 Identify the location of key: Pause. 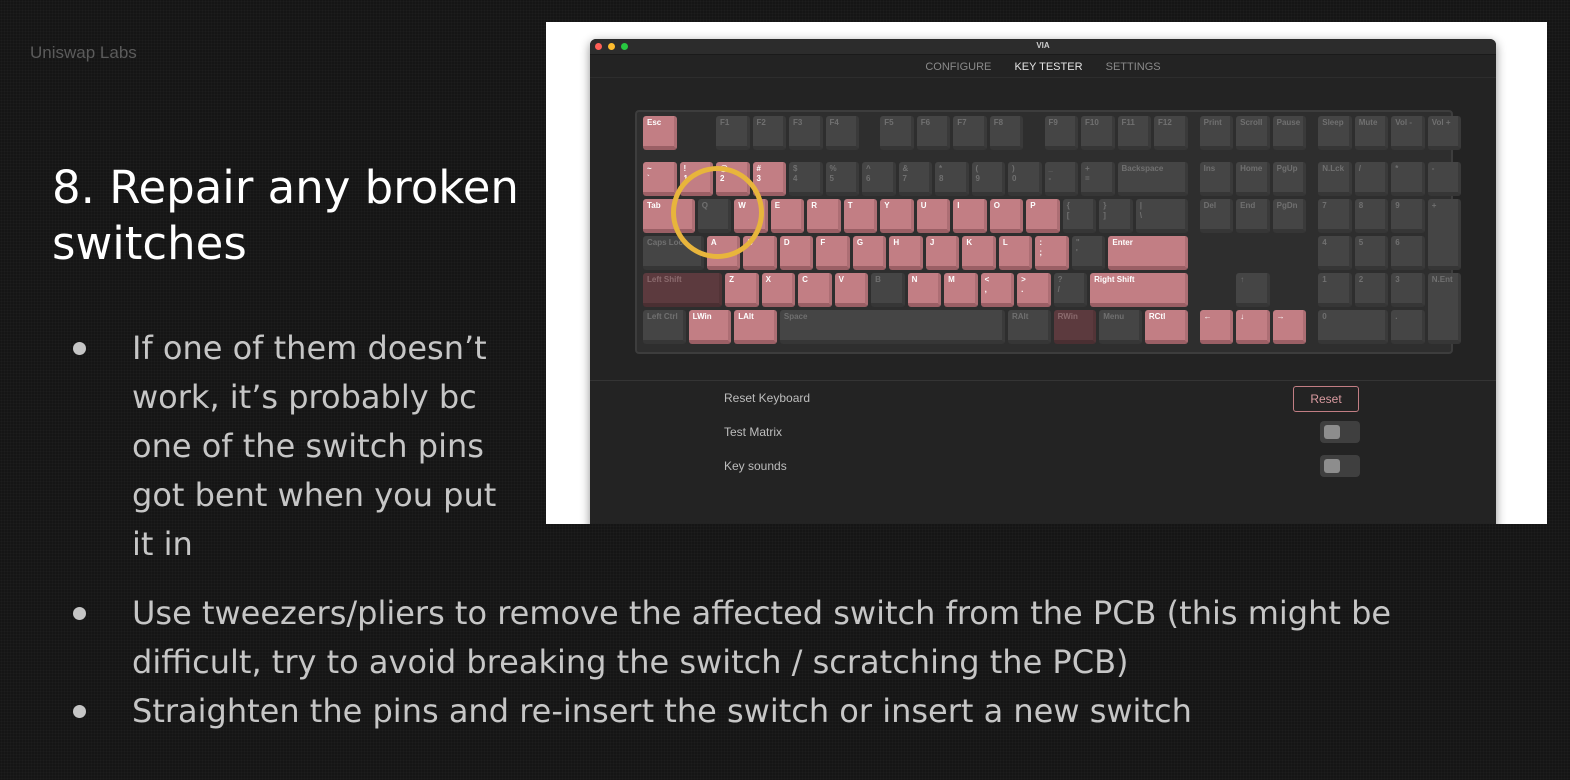
(1289, 133).